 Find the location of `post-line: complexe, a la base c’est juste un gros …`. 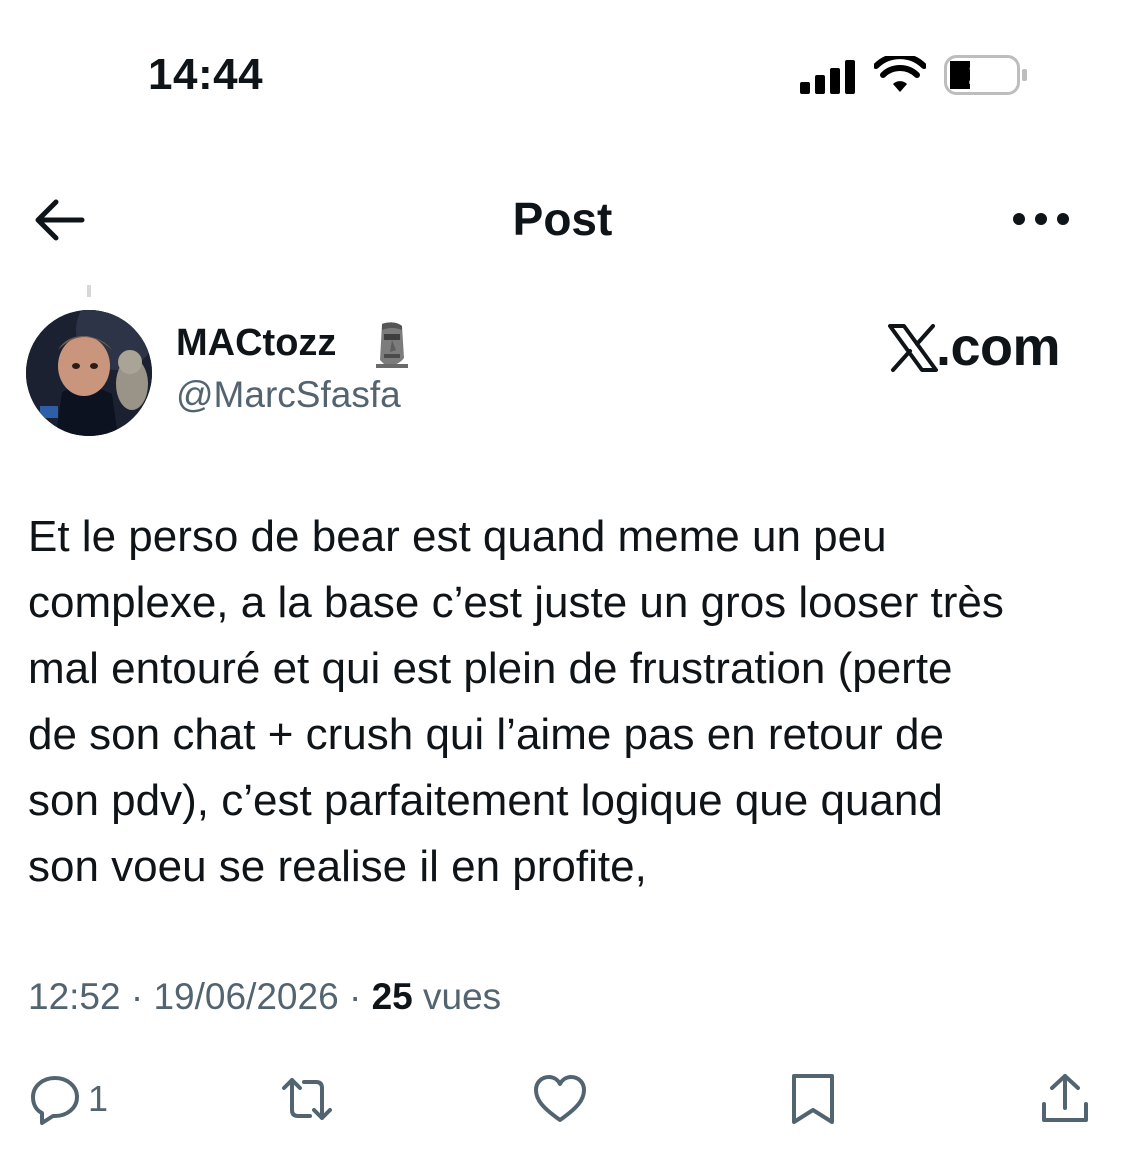

post-line: complexe, a la base c’est juste un gros … is located at coordinates (516, 602).